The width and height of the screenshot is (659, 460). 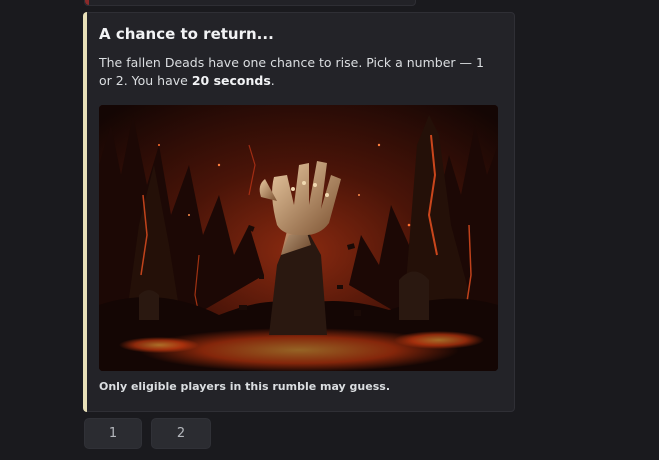 What do you see at coordinates (272, 80) in the screenshot?
I see `embed-description-end: .` at bounding box center [272, 80].